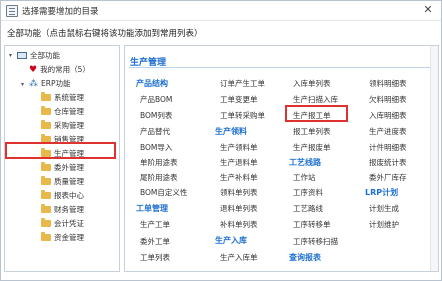  What do you see at coordinates (62, 125) in the screenshot?
I see `tree-item-purchase: 采购管理` at bounding box center [62, 125].